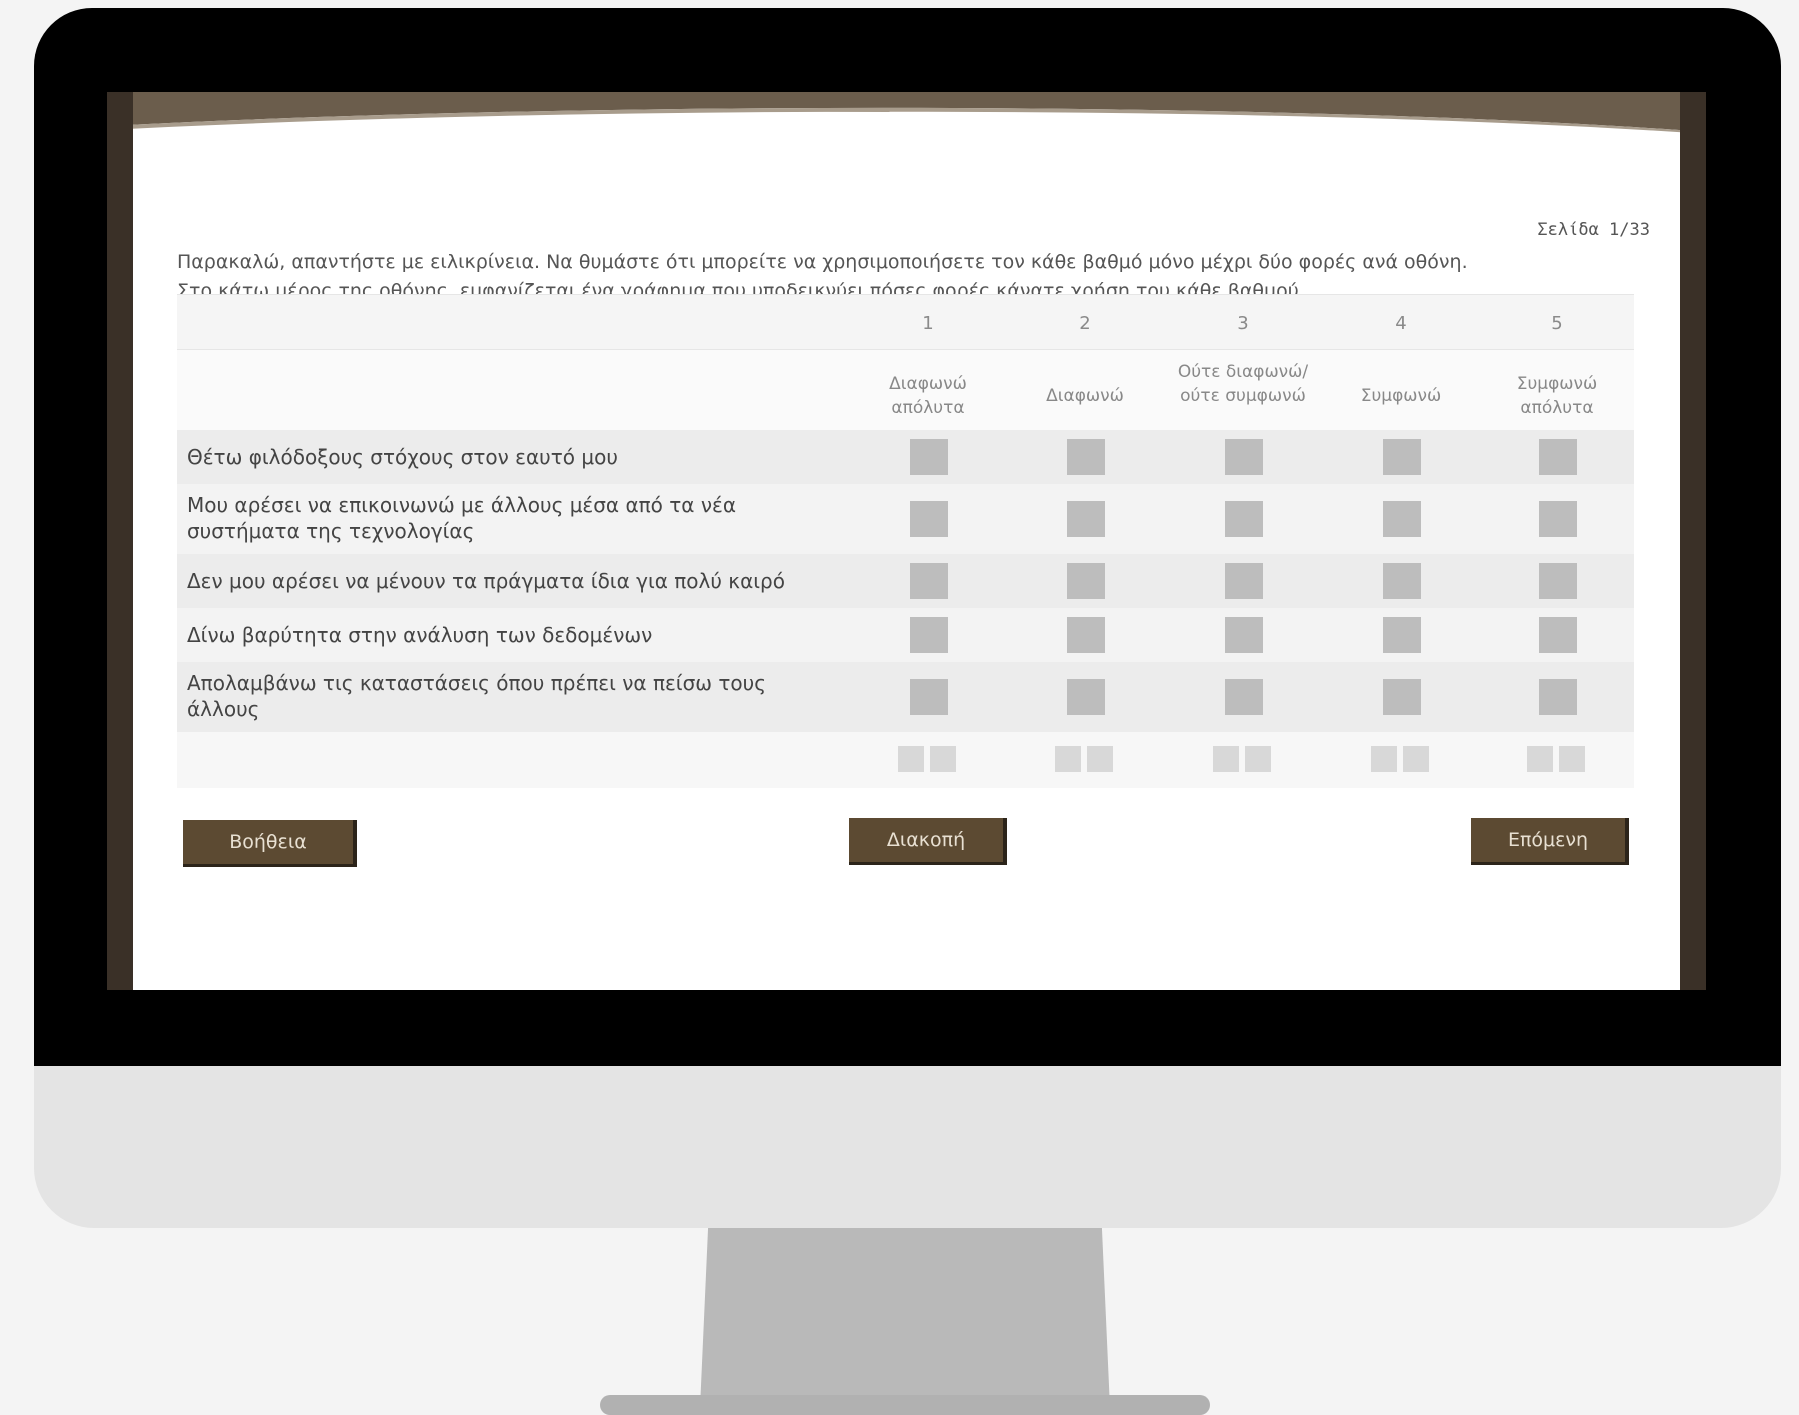 The height and width of the screenshot is (1415, 1799). I want to click on scale-number-1: 1, so click(928, 323).